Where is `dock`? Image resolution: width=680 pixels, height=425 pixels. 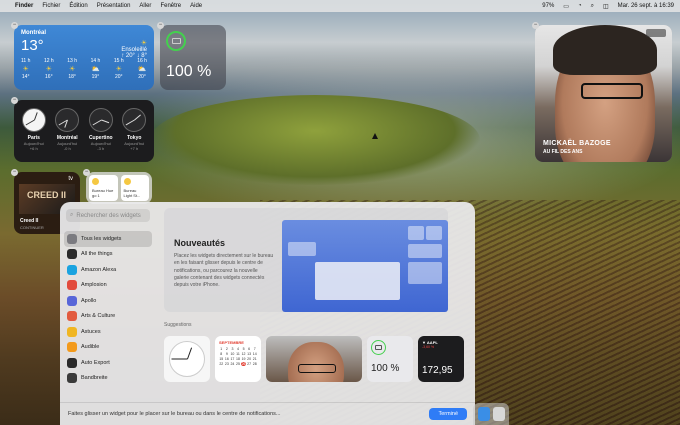 dock is located at coordinates (491, 414).